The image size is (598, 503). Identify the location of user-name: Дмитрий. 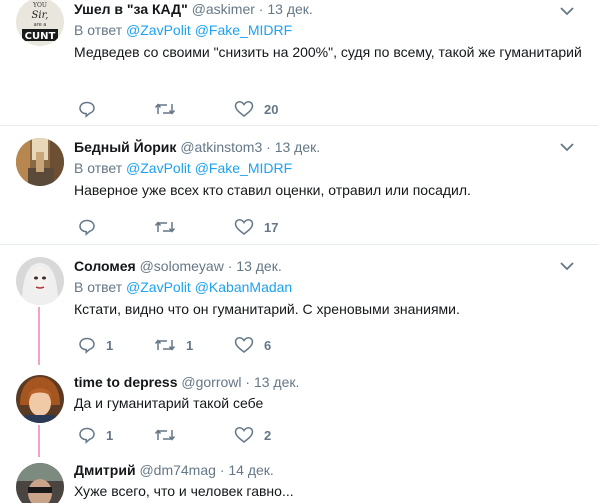
(105, 470).